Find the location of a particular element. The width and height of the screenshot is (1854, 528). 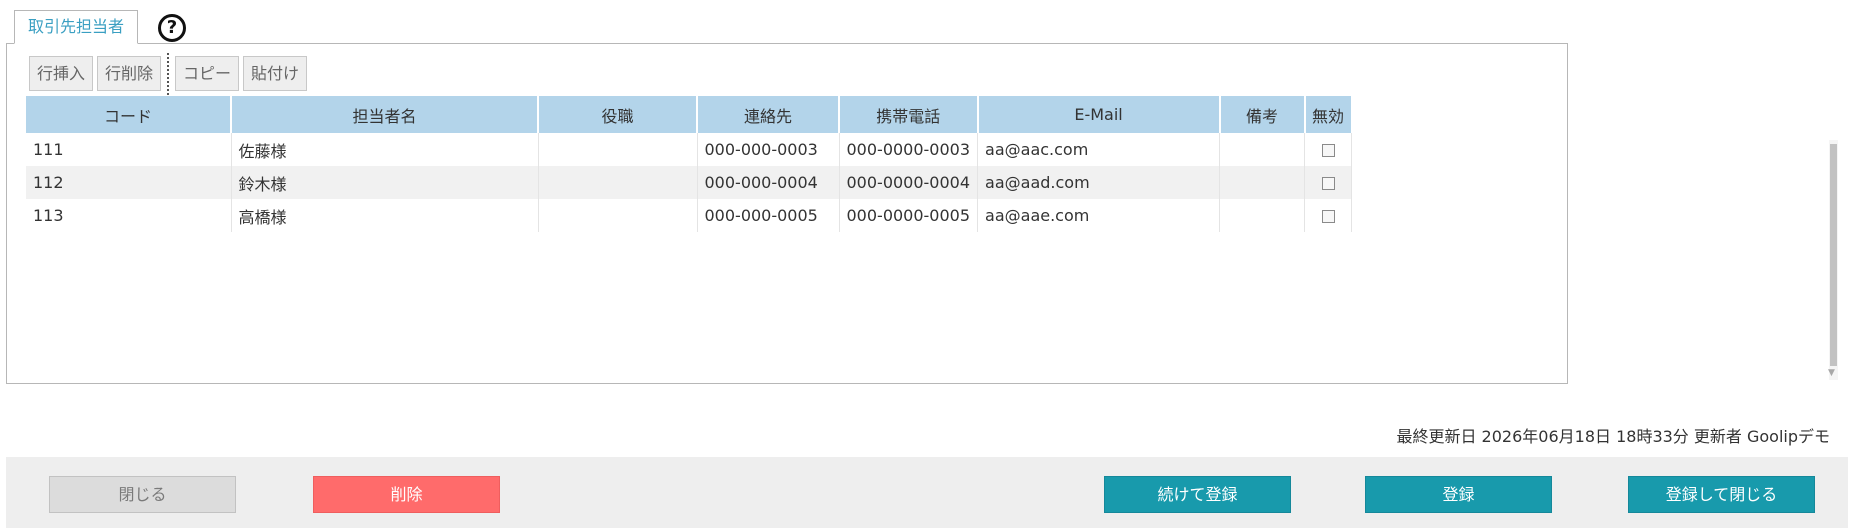

column-header-disabled: 無効 is located at coordinates (1328, 114).